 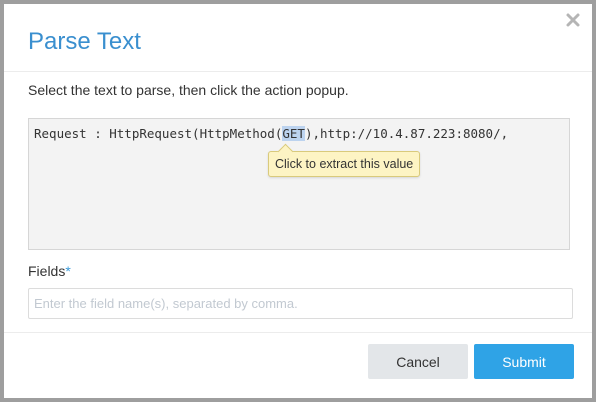 I want to click on required-marker: *, so click(x=68, y=271).